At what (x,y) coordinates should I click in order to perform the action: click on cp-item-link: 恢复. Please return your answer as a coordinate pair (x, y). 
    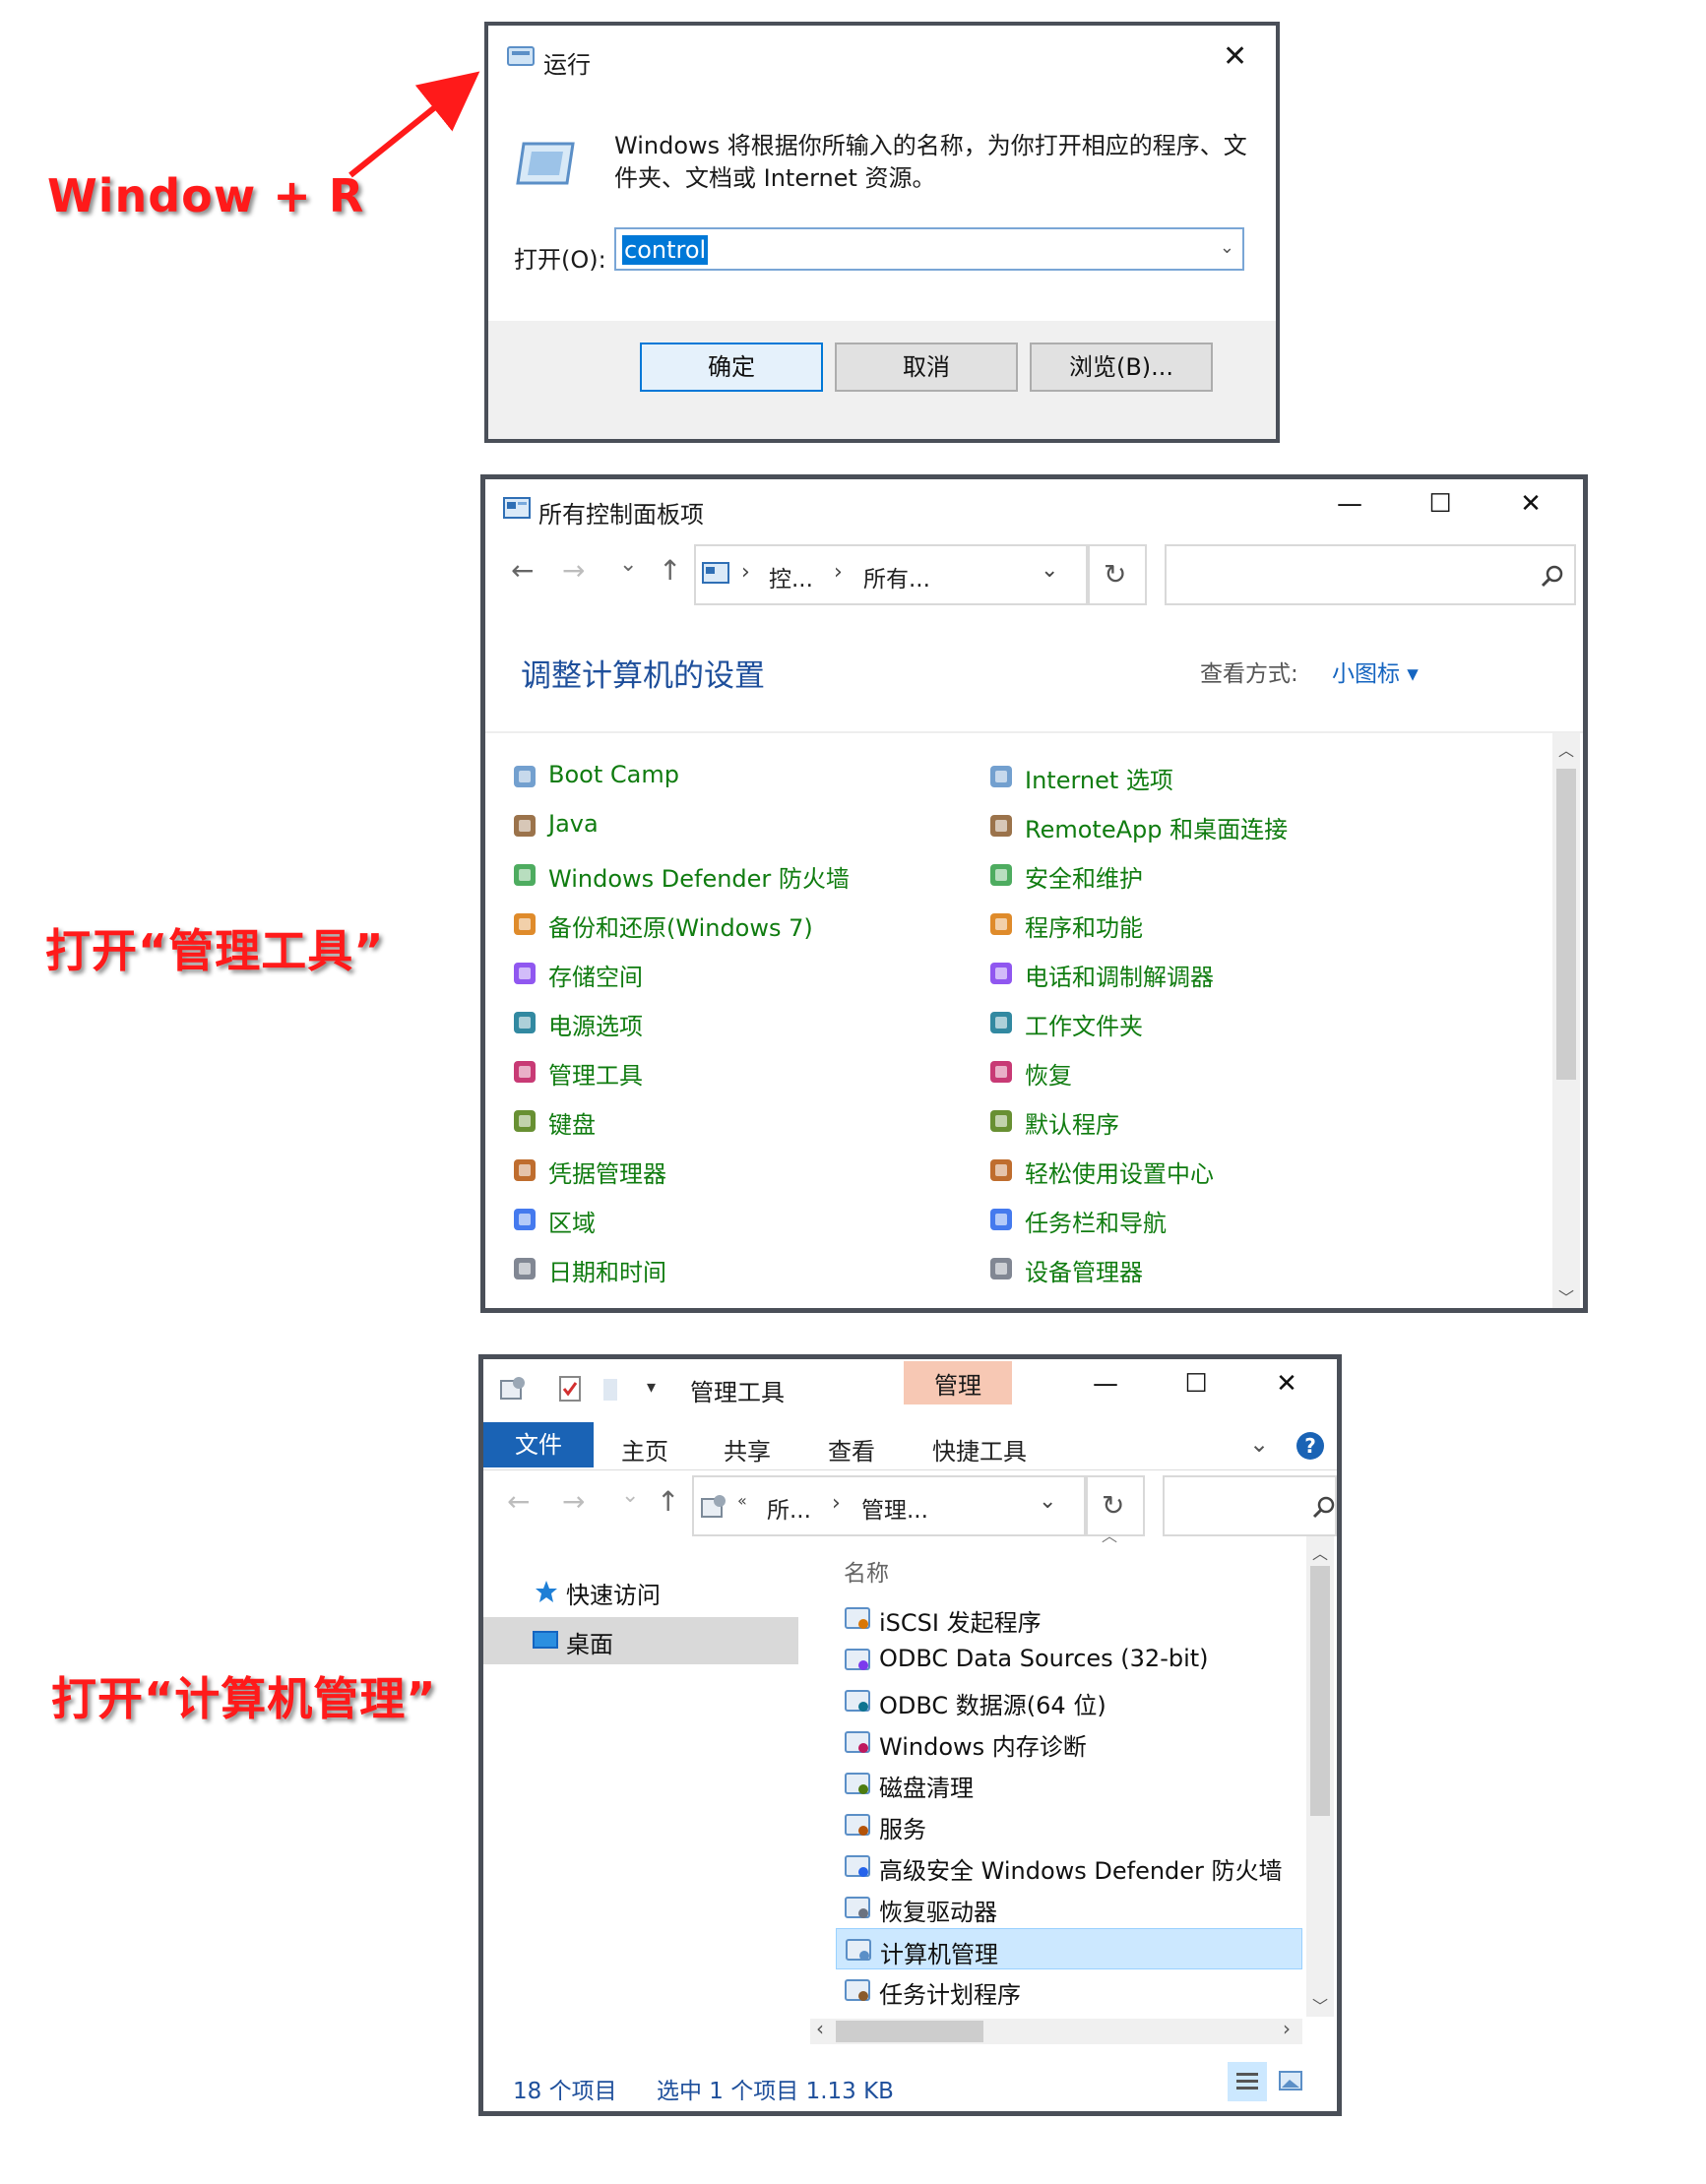
    Looking at the image, I should click on (1048, 1073).